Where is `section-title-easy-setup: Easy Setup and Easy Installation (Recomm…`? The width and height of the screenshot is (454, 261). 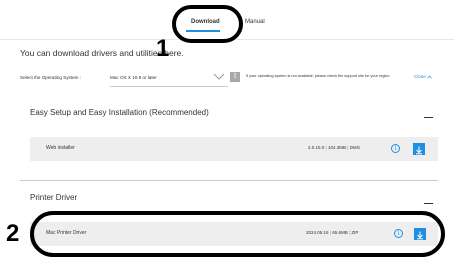
section-title-easy-setup: Easy Setup and Easy Installation (Recomm… is located at coordinates (119, 112).